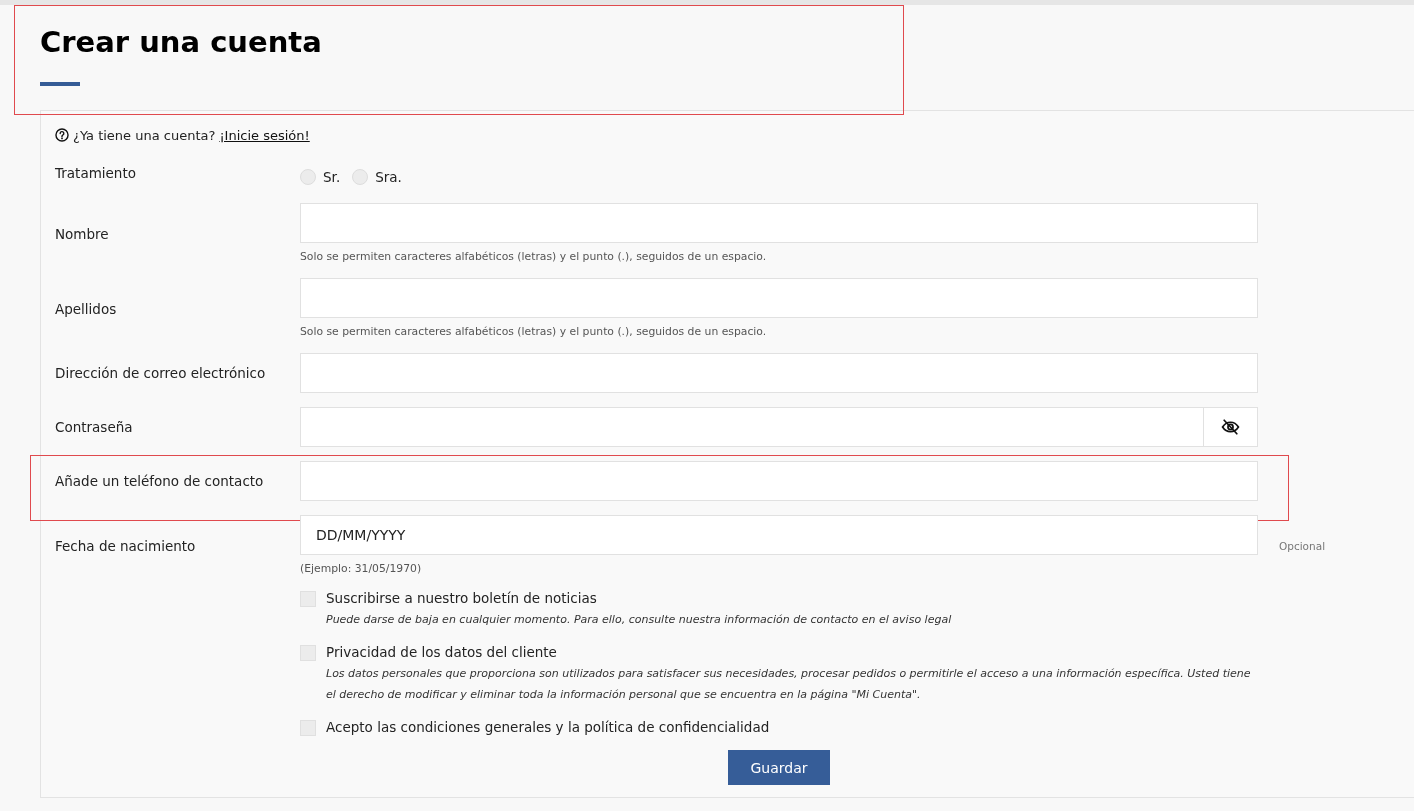  I want to click on checkbox-label: Acepto las condiciones generales y la política de confidencialidad, so click(548, 727).